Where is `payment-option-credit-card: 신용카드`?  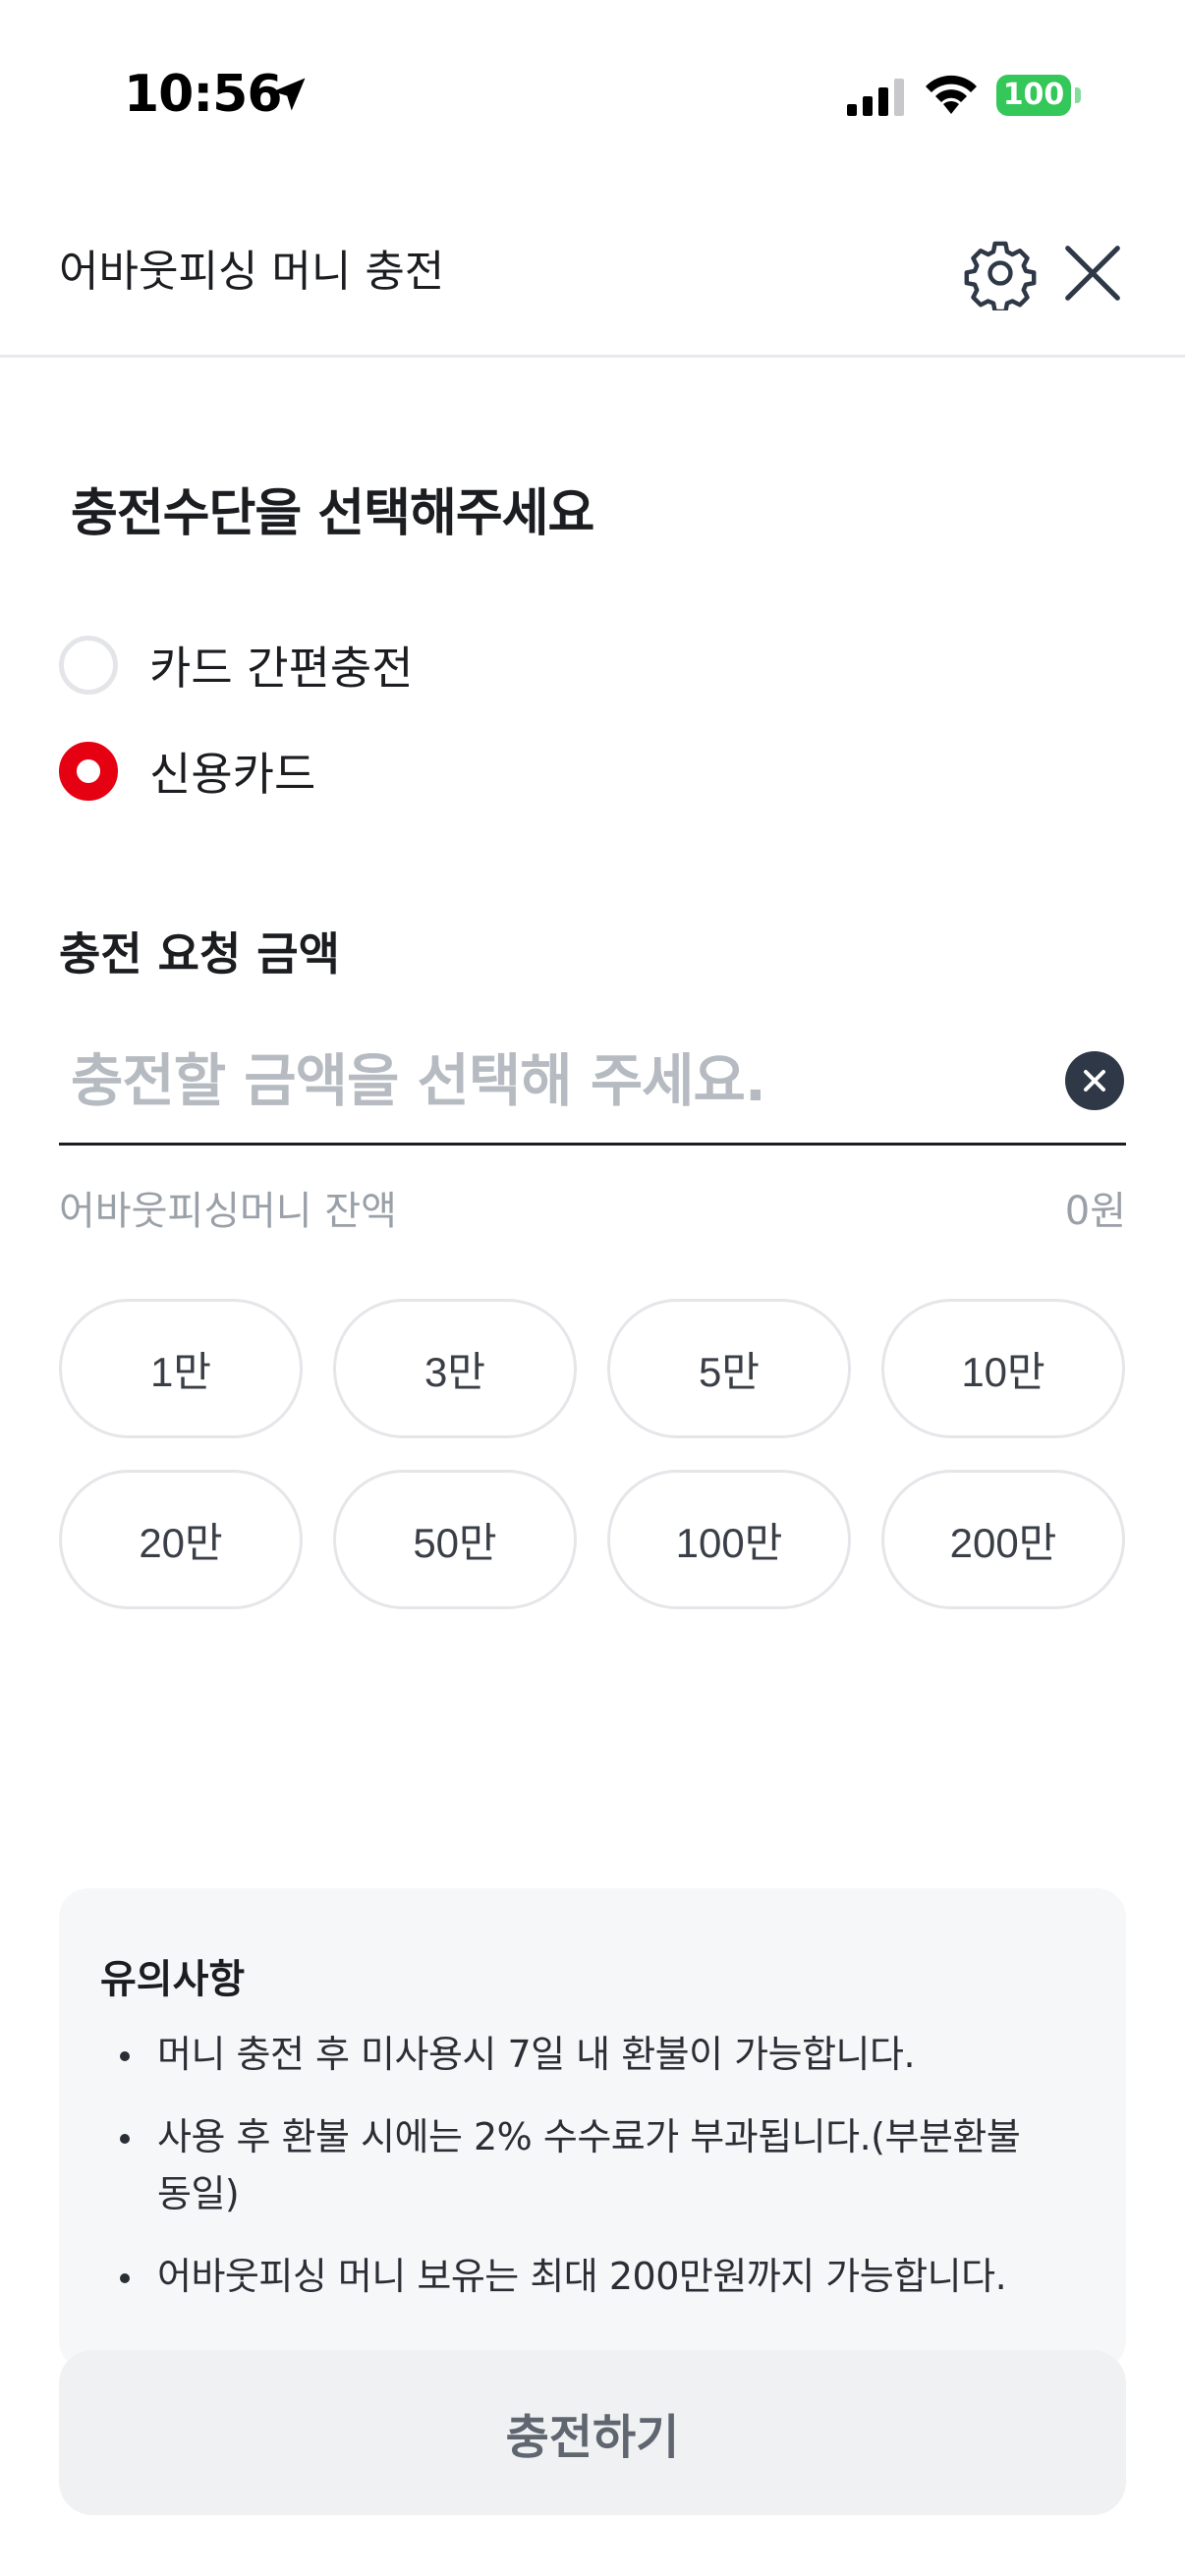
payment-option-credit-card: 신용카드 is located at coordinates (354, 771).